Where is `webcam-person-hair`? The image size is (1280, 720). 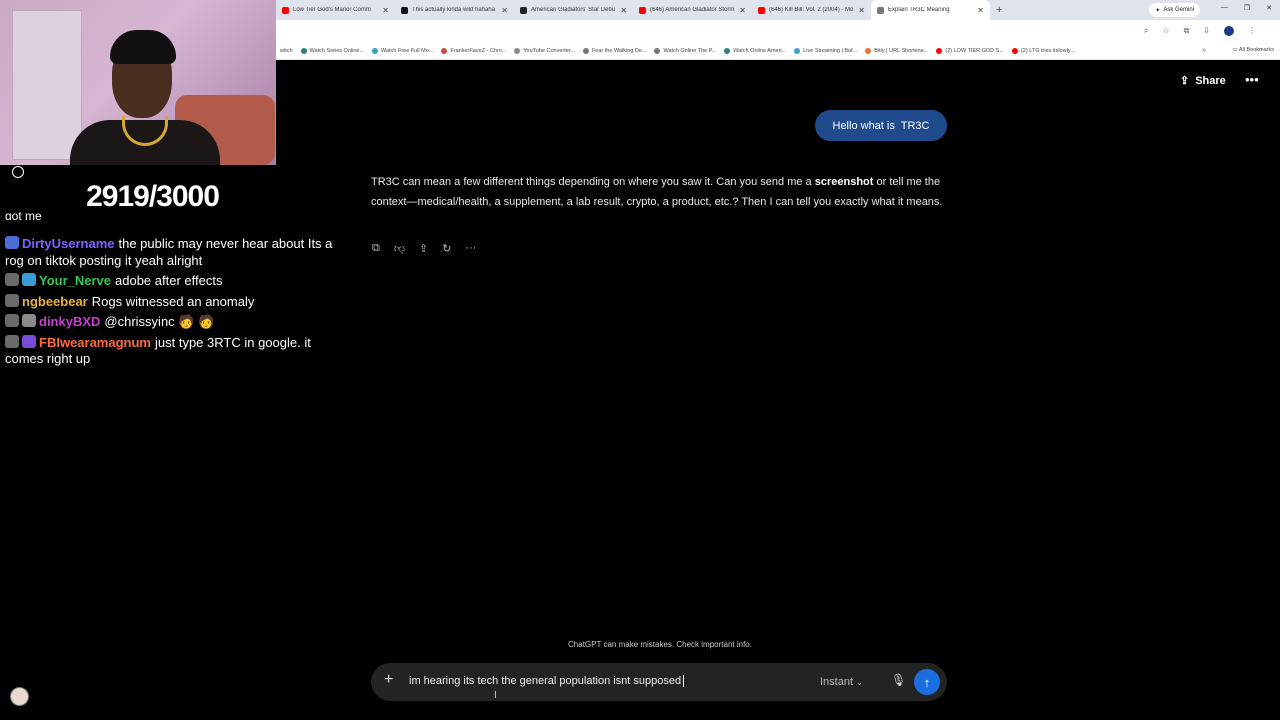
webcam-person-hair is located at coordinates (143, 47).